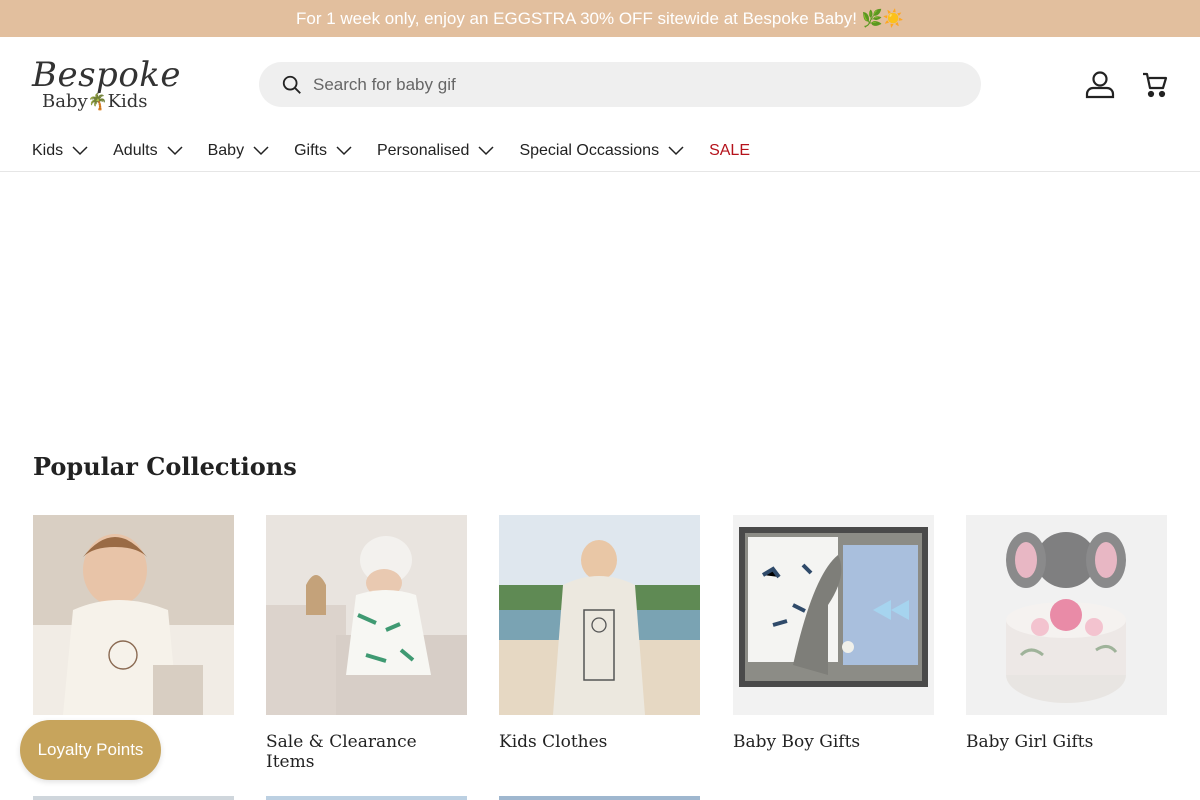 The height and width of the screenshot is (800, 1200). What do you see at coordinates (366, 752) in the screenshot?
I see `collection-label: Sale & Clearance Items` at bounding box center [366, 752].